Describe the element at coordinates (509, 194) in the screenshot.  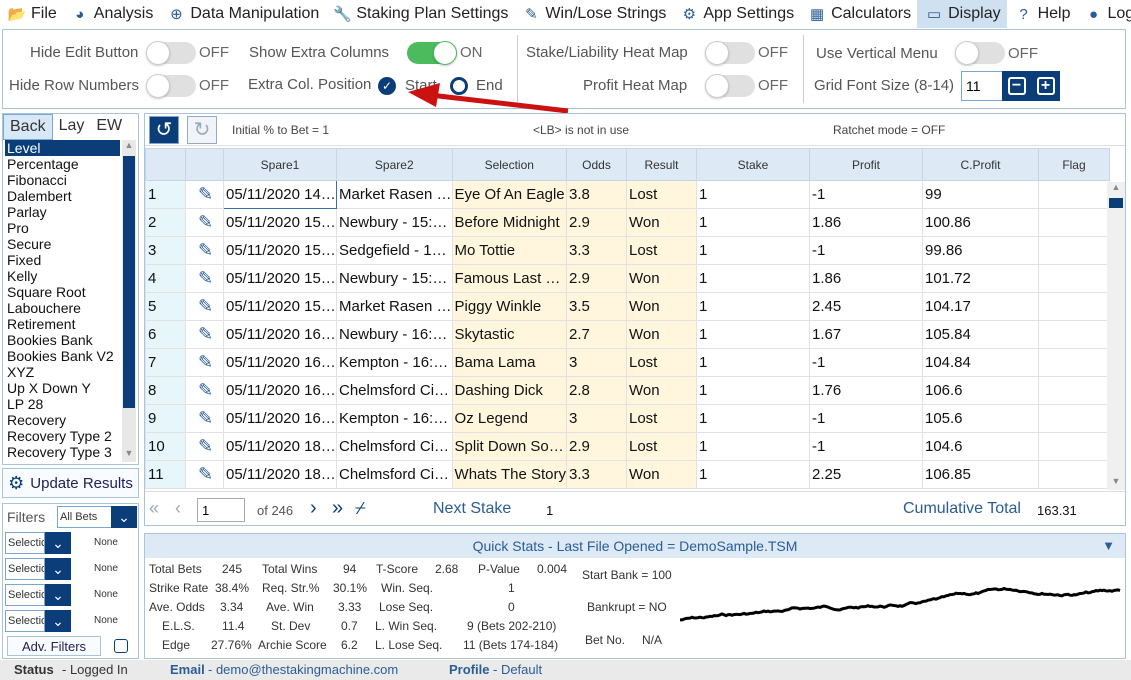
I see `table-cell: Eye Of An Eagle` at that location.